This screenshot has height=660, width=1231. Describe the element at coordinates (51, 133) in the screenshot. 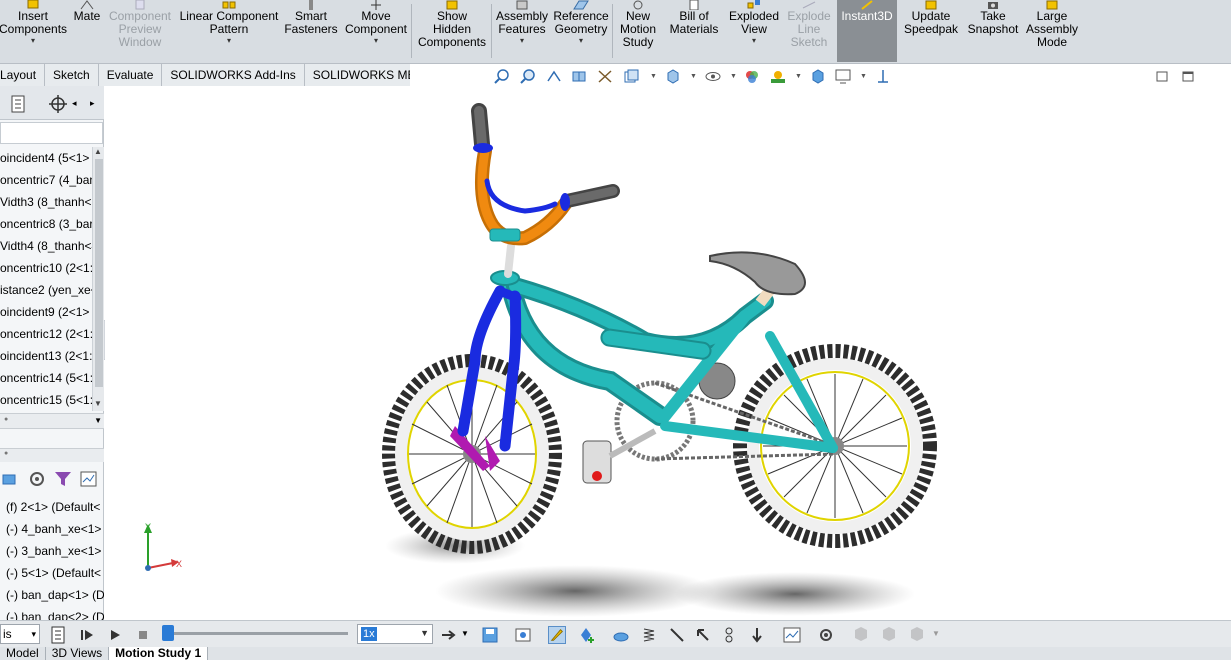

I see `filter-input` at that location.